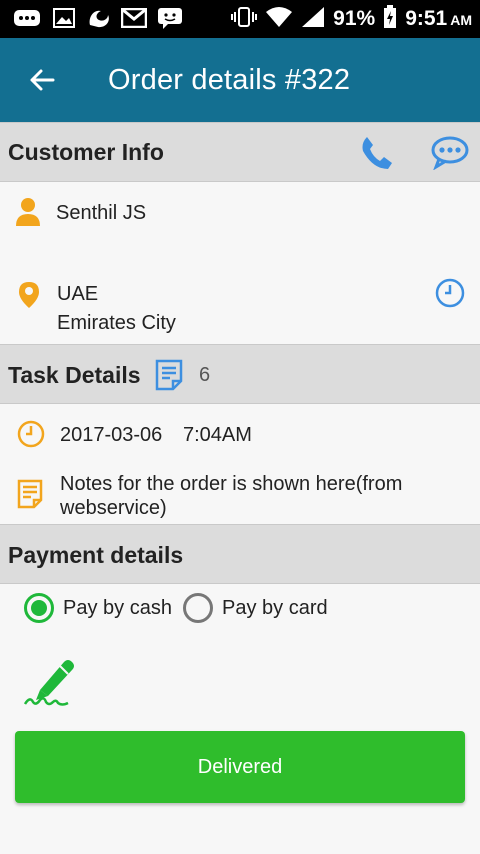 Image resolution: width=480 pixels, height=854 pixels. I want to click on task-date: 2017-03-06, so click(111, 435).